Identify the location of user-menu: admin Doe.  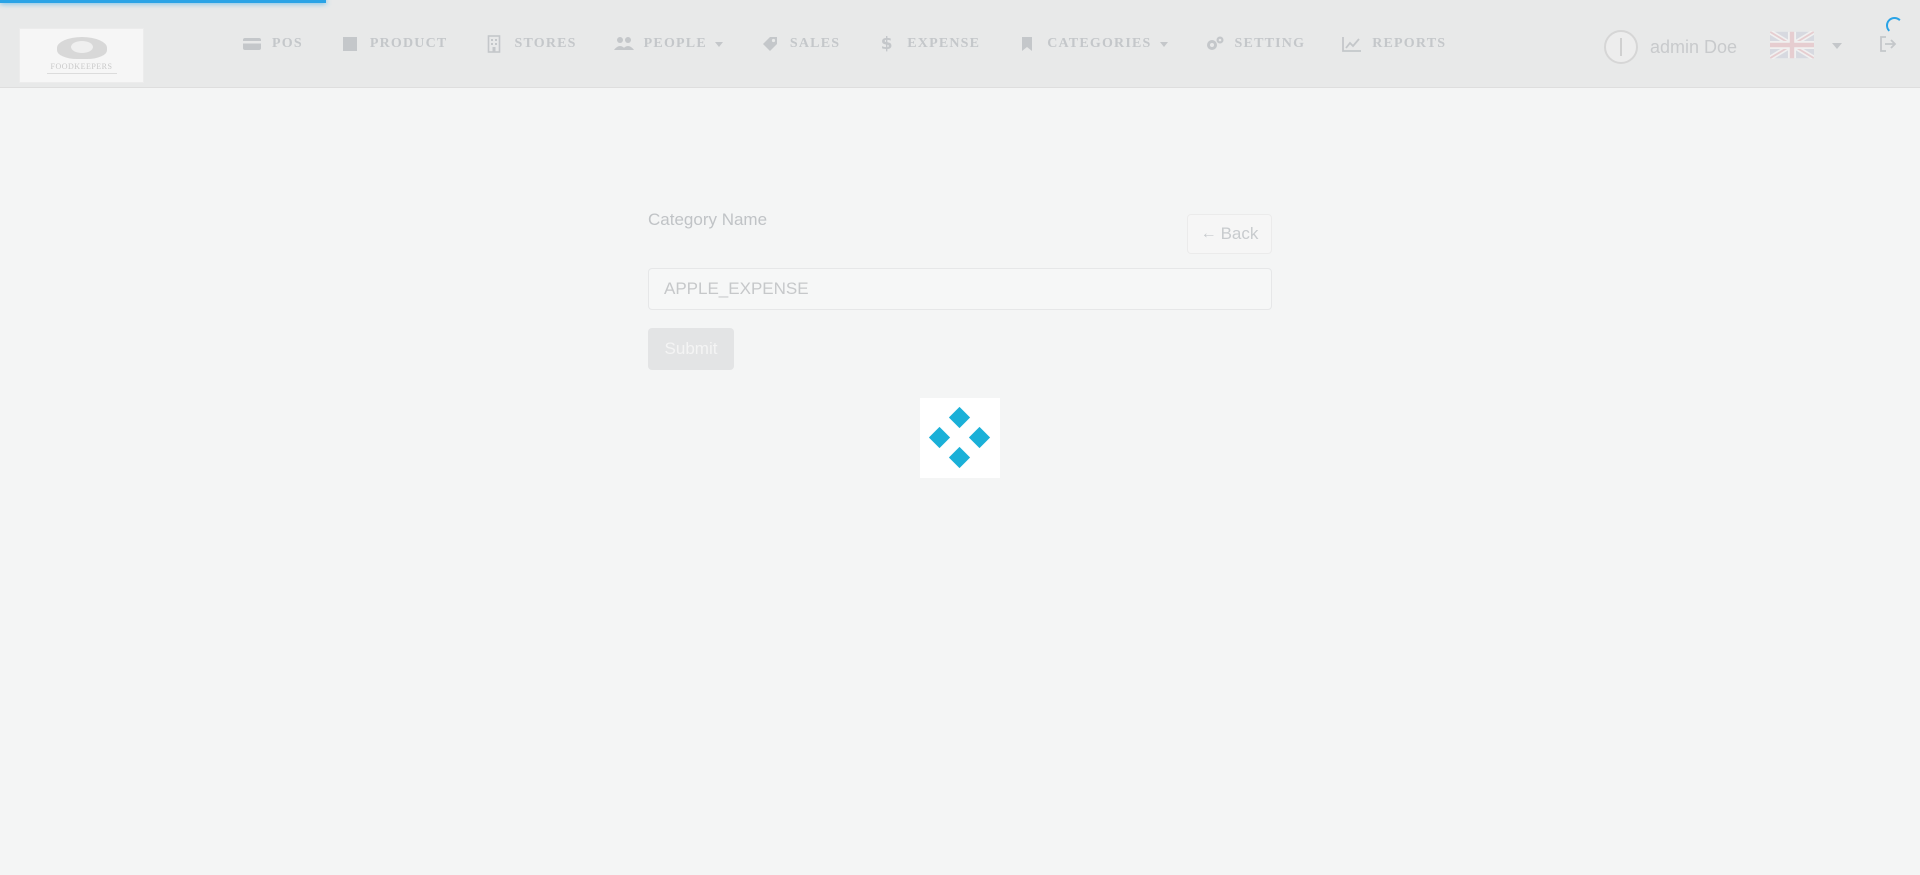
(1670, 47).